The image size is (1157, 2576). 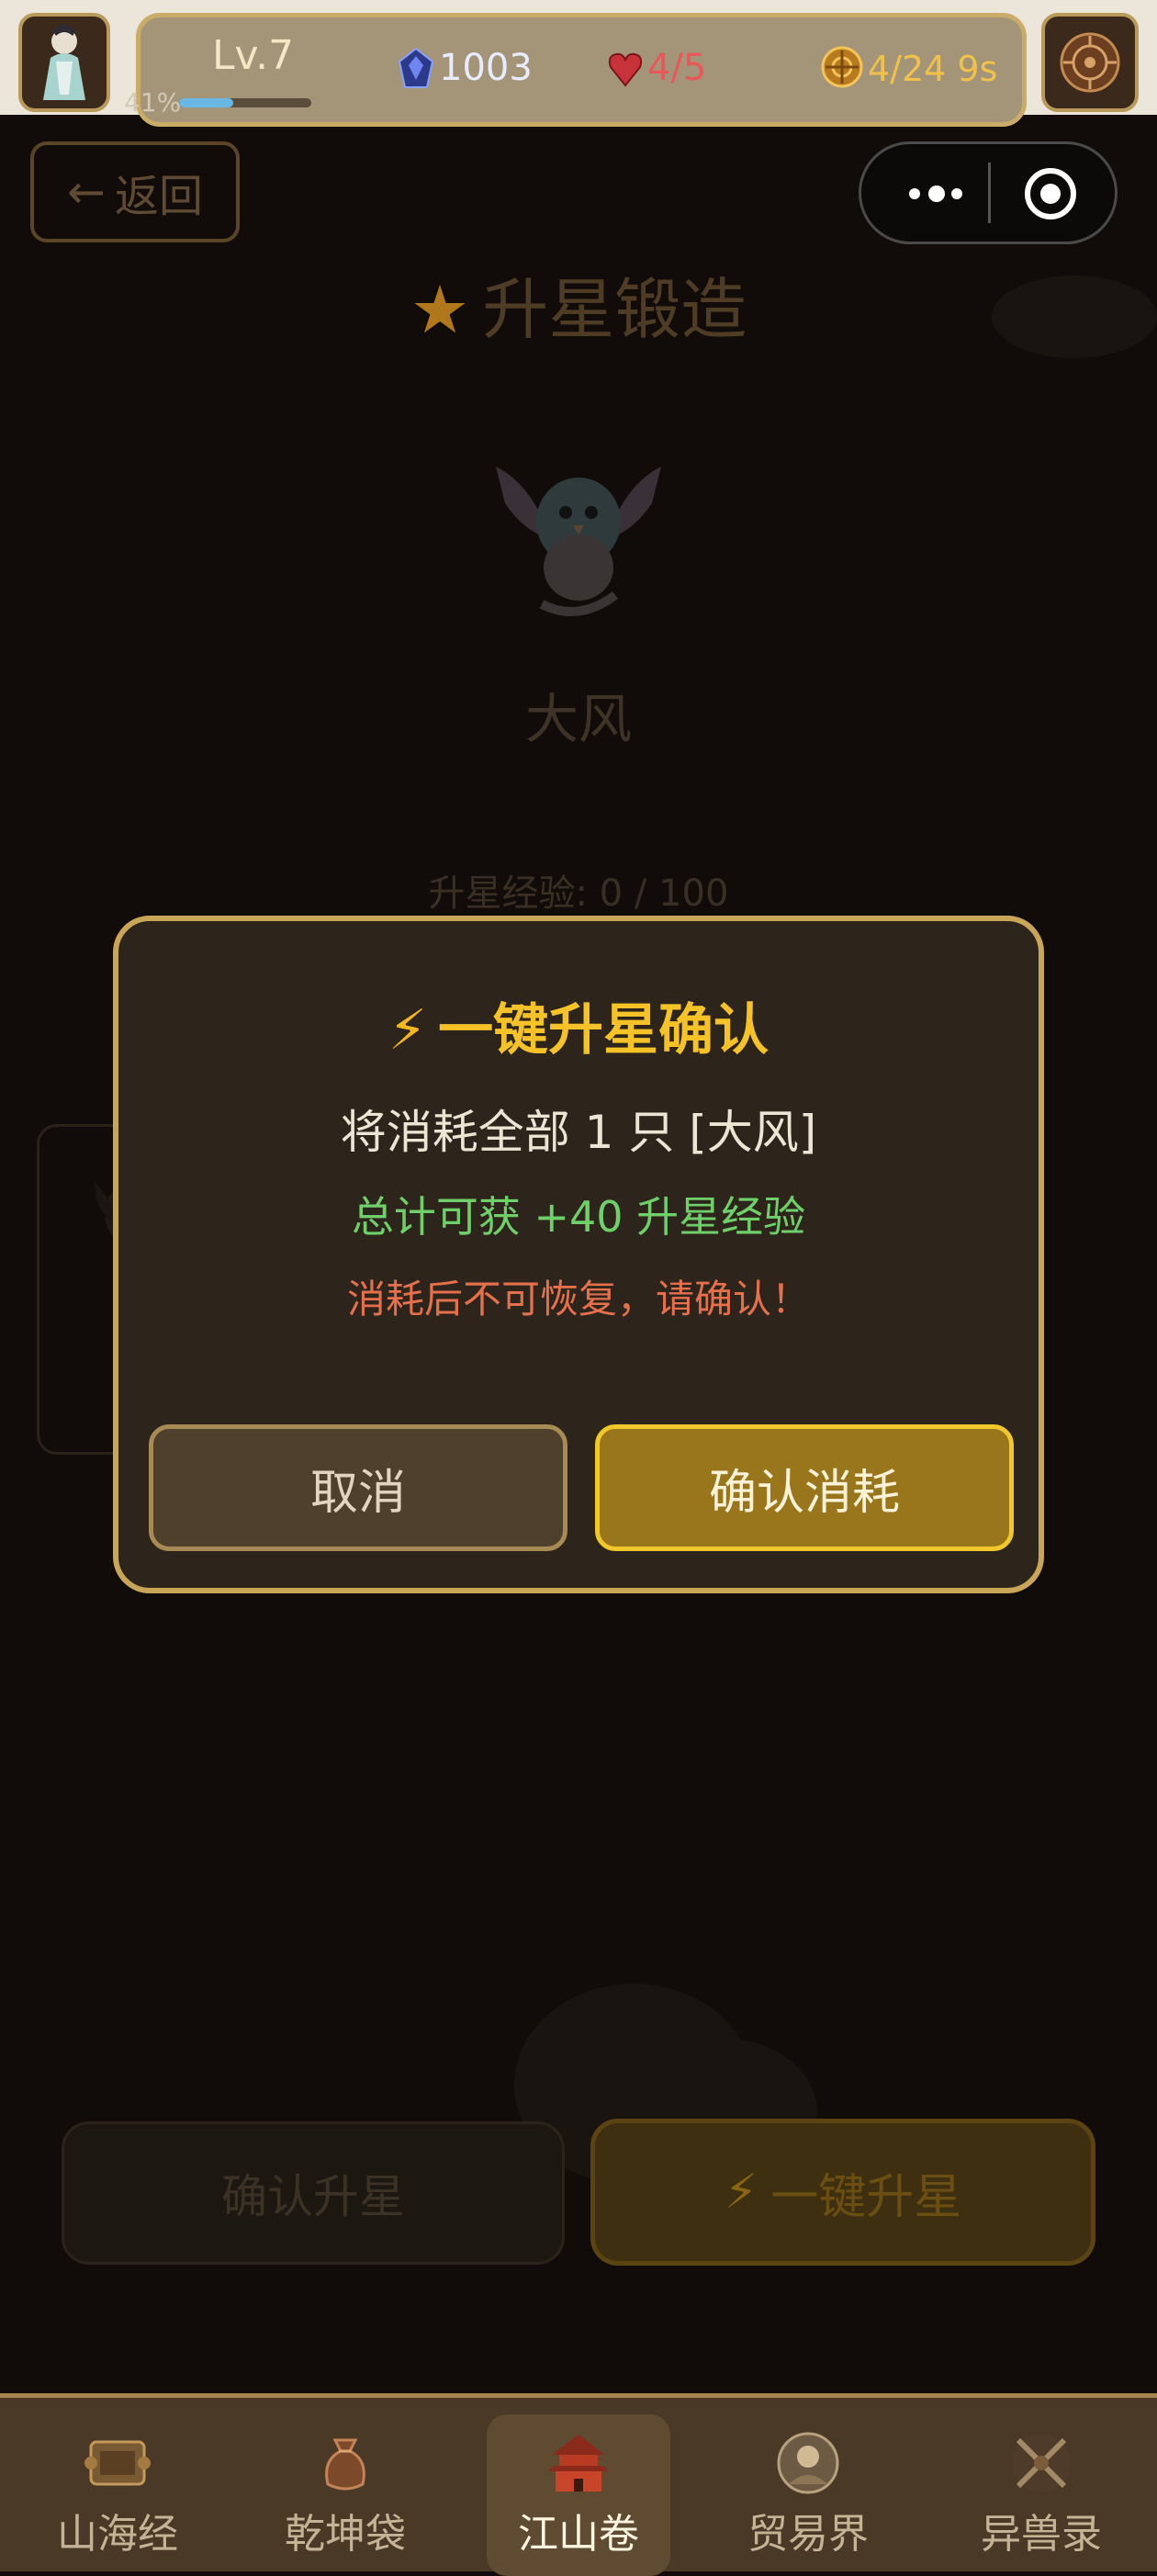 I want to click on exp-percent: 41%, so click(x=153, y=102).